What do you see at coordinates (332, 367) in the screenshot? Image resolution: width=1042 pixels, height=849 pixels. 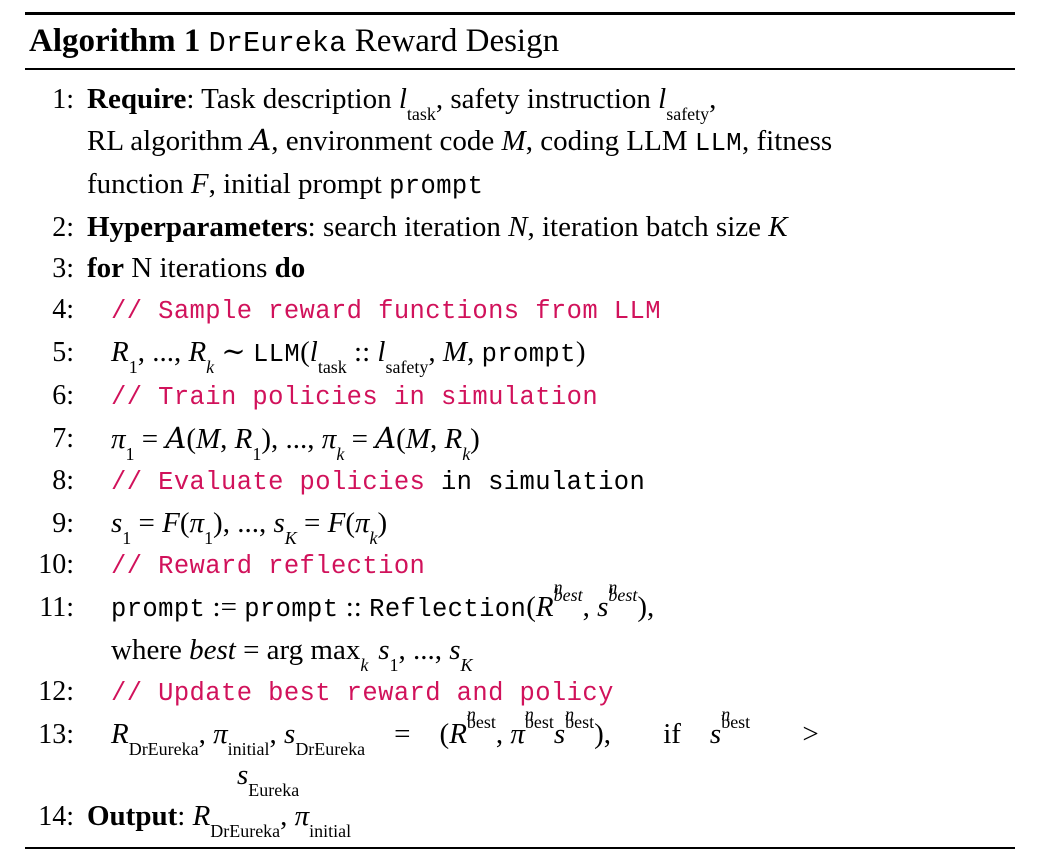 I see `l-task-sub: task` at bounding box center [332, 367].